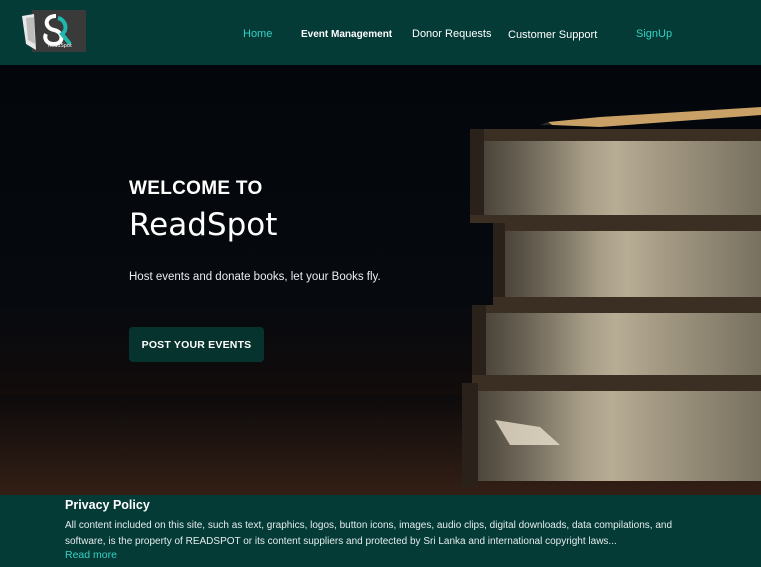 This screenshot has height=567, width=761. I want to click on nav-customer-support: Customer Support, so click(552, 35).